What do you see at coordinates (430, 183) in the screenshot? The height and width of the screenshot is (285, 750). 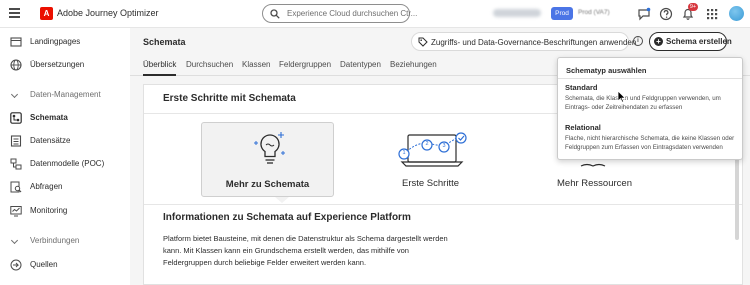 I see `tile-label: Erste Schritte` at bounding box center [430, 183].